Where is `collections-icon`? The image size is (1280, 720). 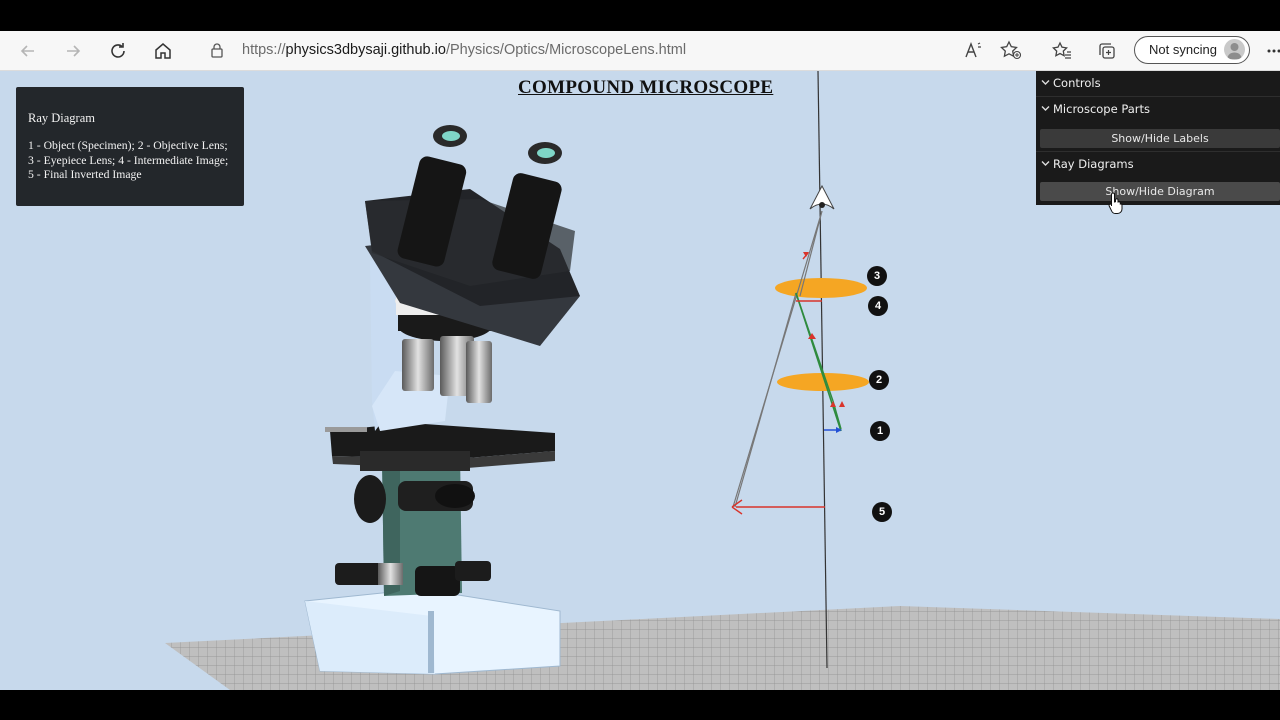 collections-icon is located at coordinates (1107, 51).